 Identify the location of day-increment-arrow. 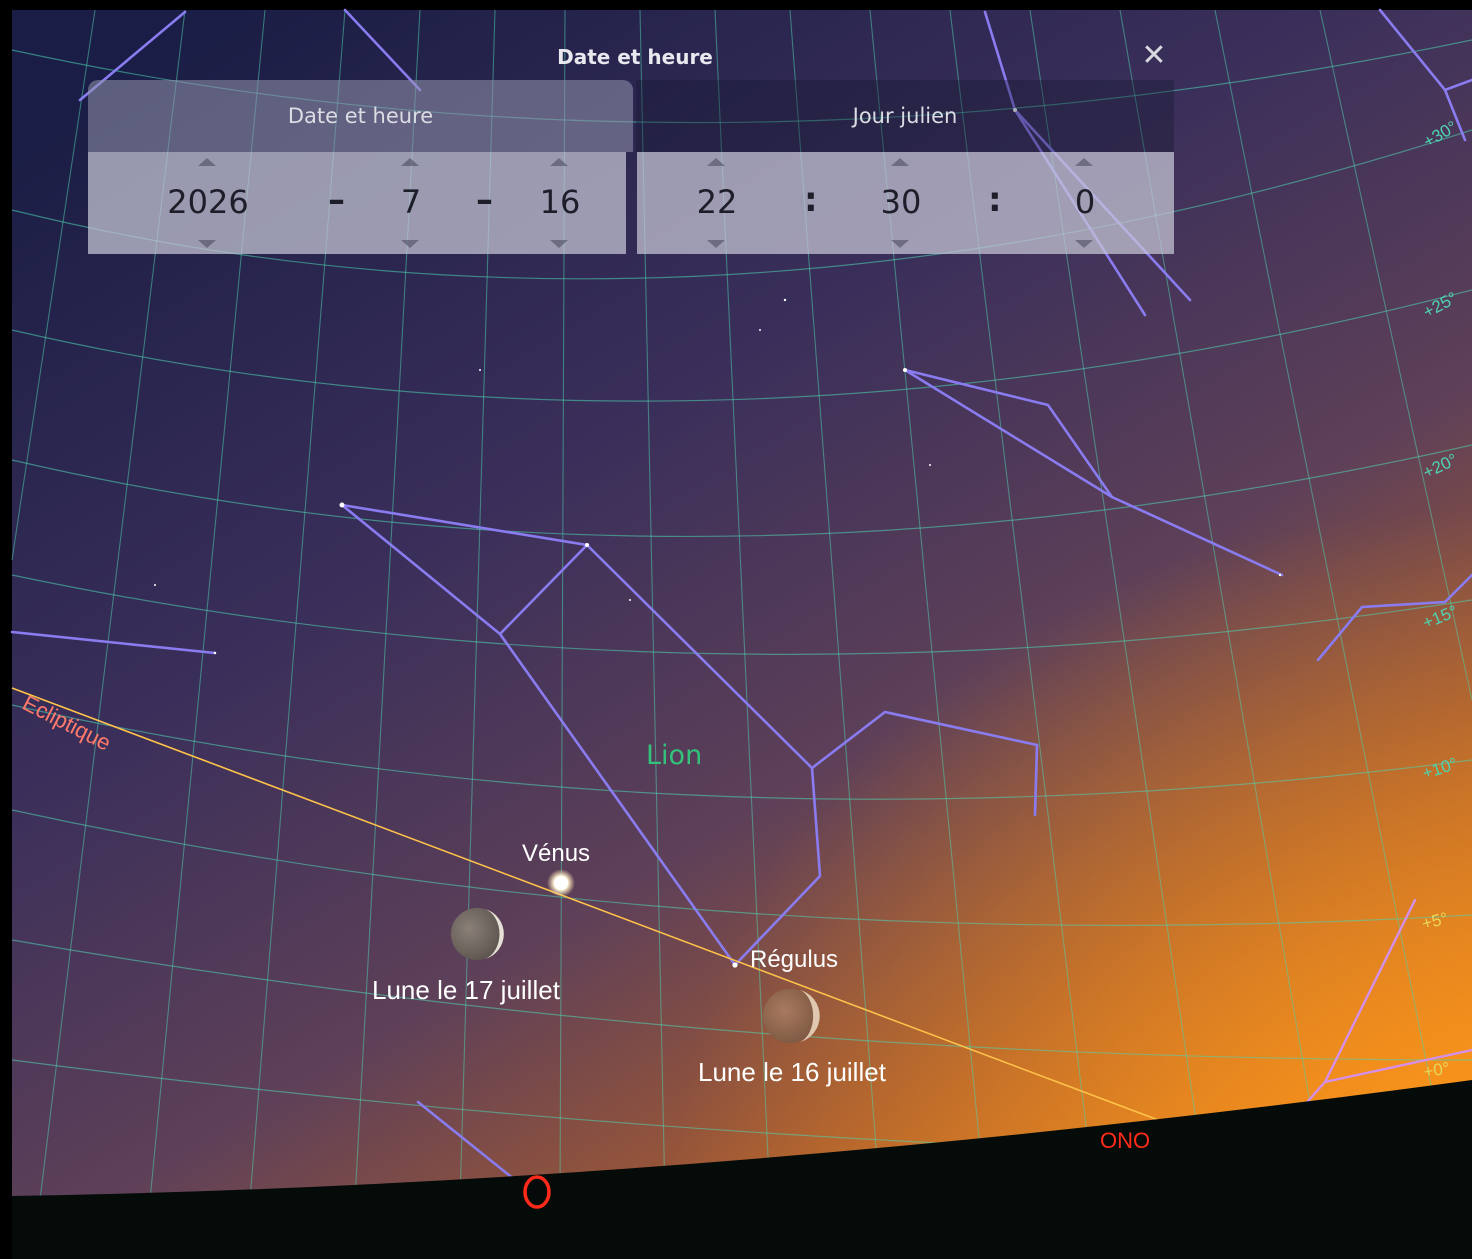
(559, 162).